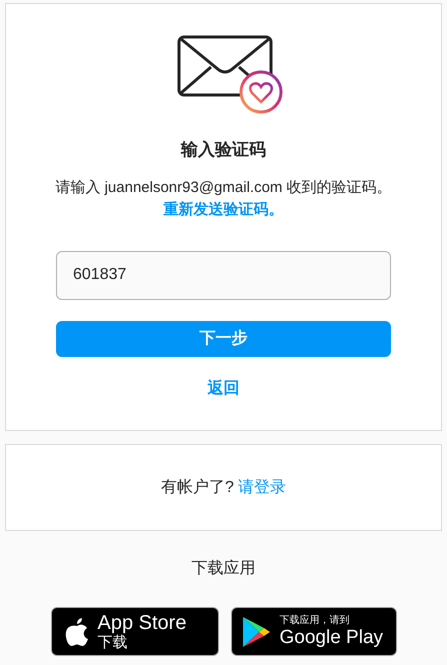  I want to click on download-title: 下载应用, so click(224, 568).